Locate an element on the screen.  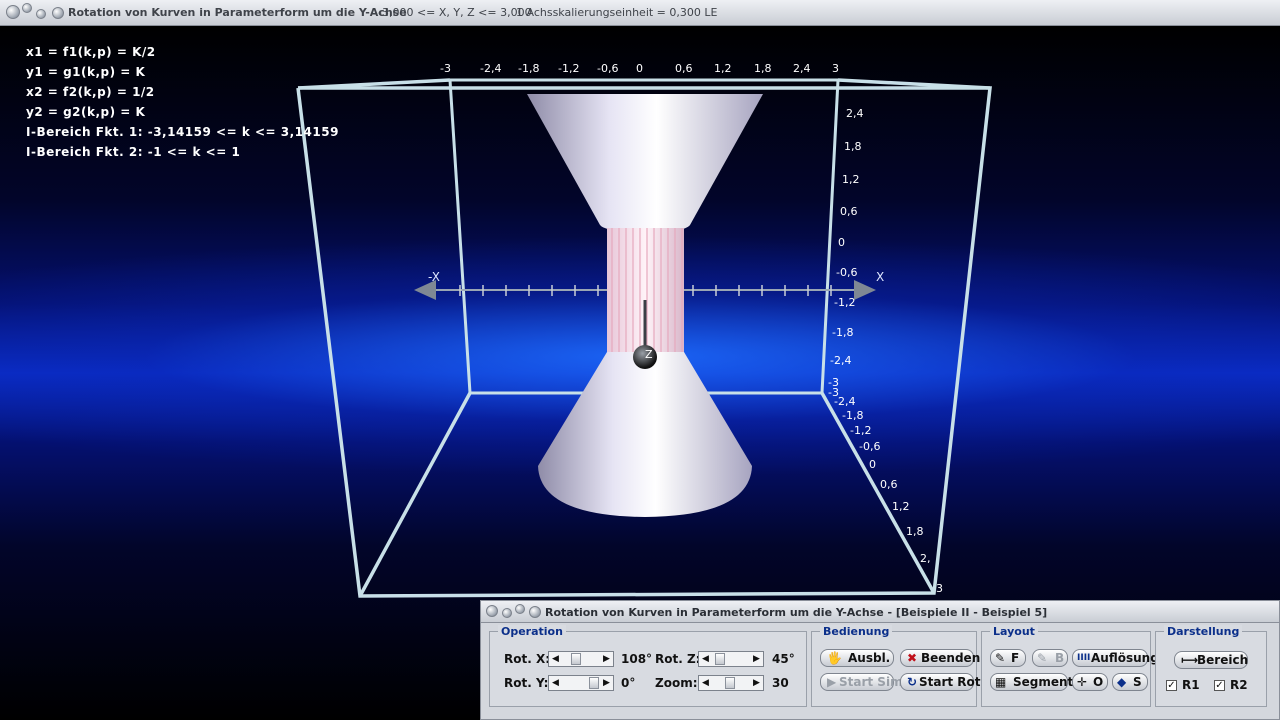
window-minimize-icon is located at coordinates (27, 8).